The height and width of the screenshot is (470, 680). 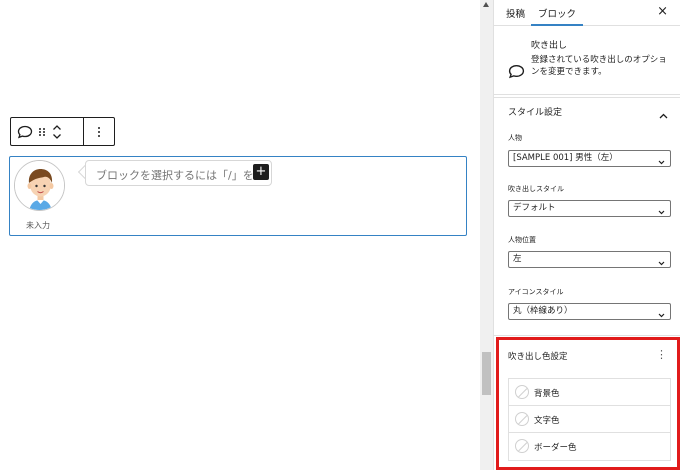 What do you see at coordinates (589, 392) in the screenshot?
I see `color-option-background: 背景色` at bounding box center [589, 392].